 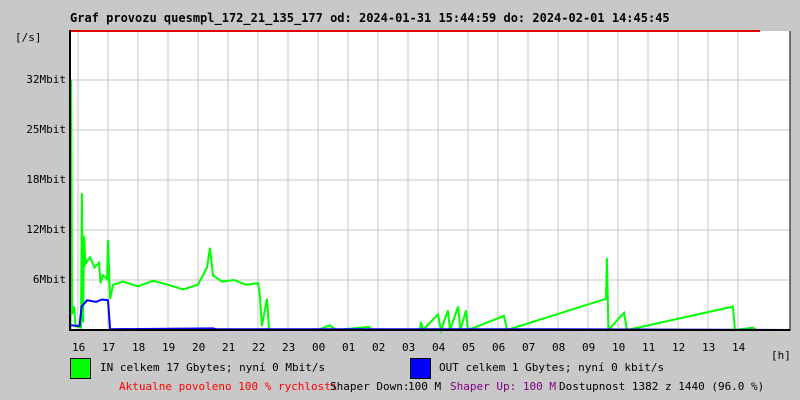 What do you see at coordinates (46, 129) in the screenshot?
I see `y-tick-label: 25Mbit` at bounding box center [46, 129].